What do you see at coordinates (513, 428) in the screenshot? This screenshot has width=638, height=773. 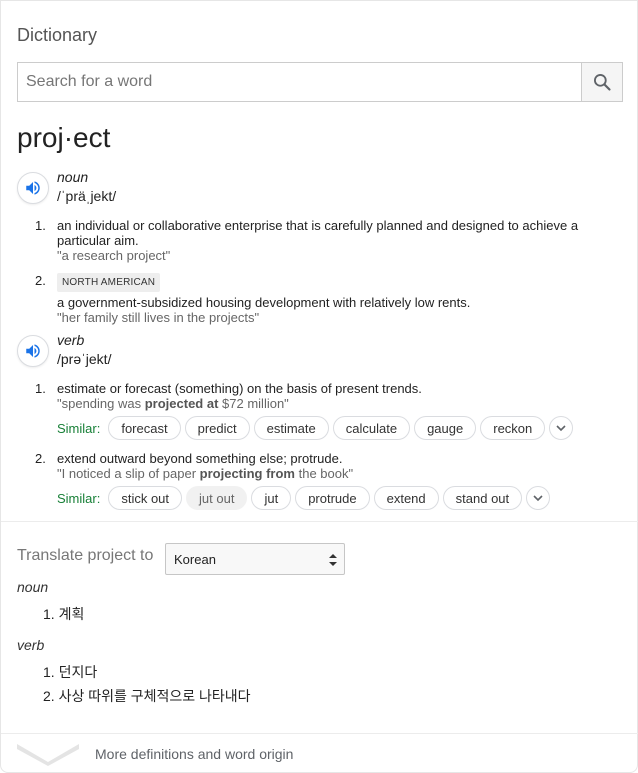 I see `similar-chip: reckon` at bounding box center [513, 428].